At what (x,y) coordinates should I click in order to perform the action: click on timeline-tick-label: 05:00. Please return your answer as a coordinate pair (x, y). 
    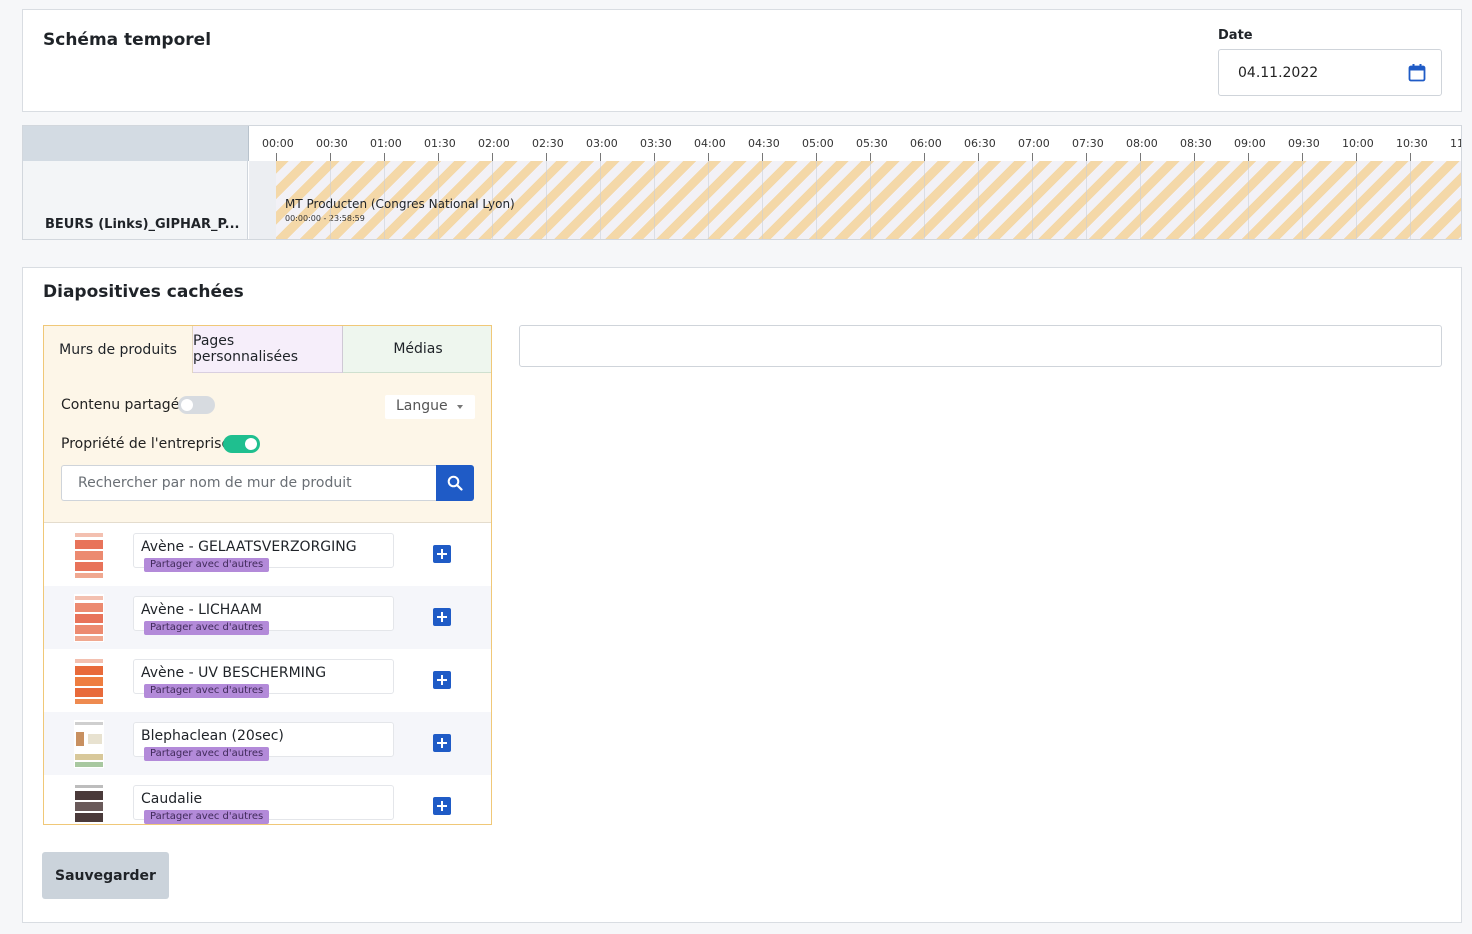
    Looking at the image, I should click on (818, 143).